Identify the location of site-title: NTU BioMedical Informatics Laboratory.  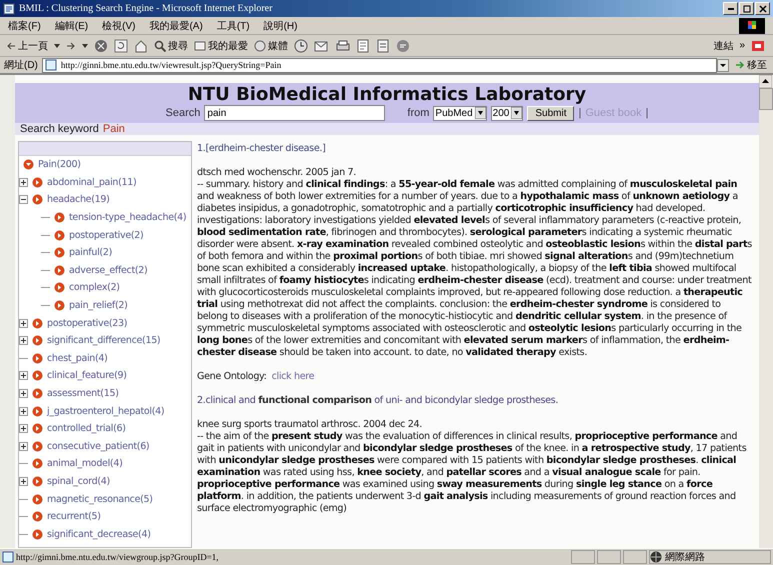
(387, 95).